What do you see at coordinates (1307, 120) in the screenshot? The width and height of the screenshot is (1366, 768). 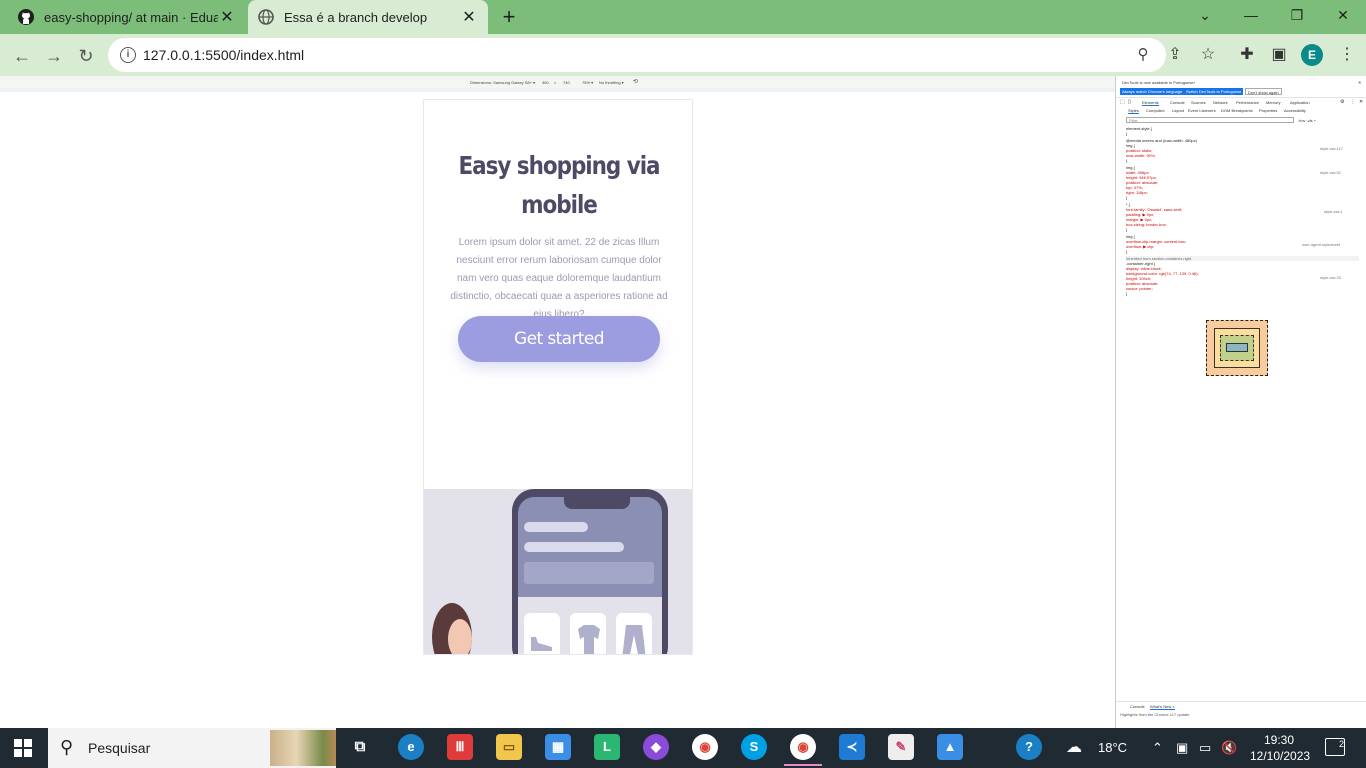 I see `styles-filter-tools: :hov .cls +` at bounding box center [1307, 120].